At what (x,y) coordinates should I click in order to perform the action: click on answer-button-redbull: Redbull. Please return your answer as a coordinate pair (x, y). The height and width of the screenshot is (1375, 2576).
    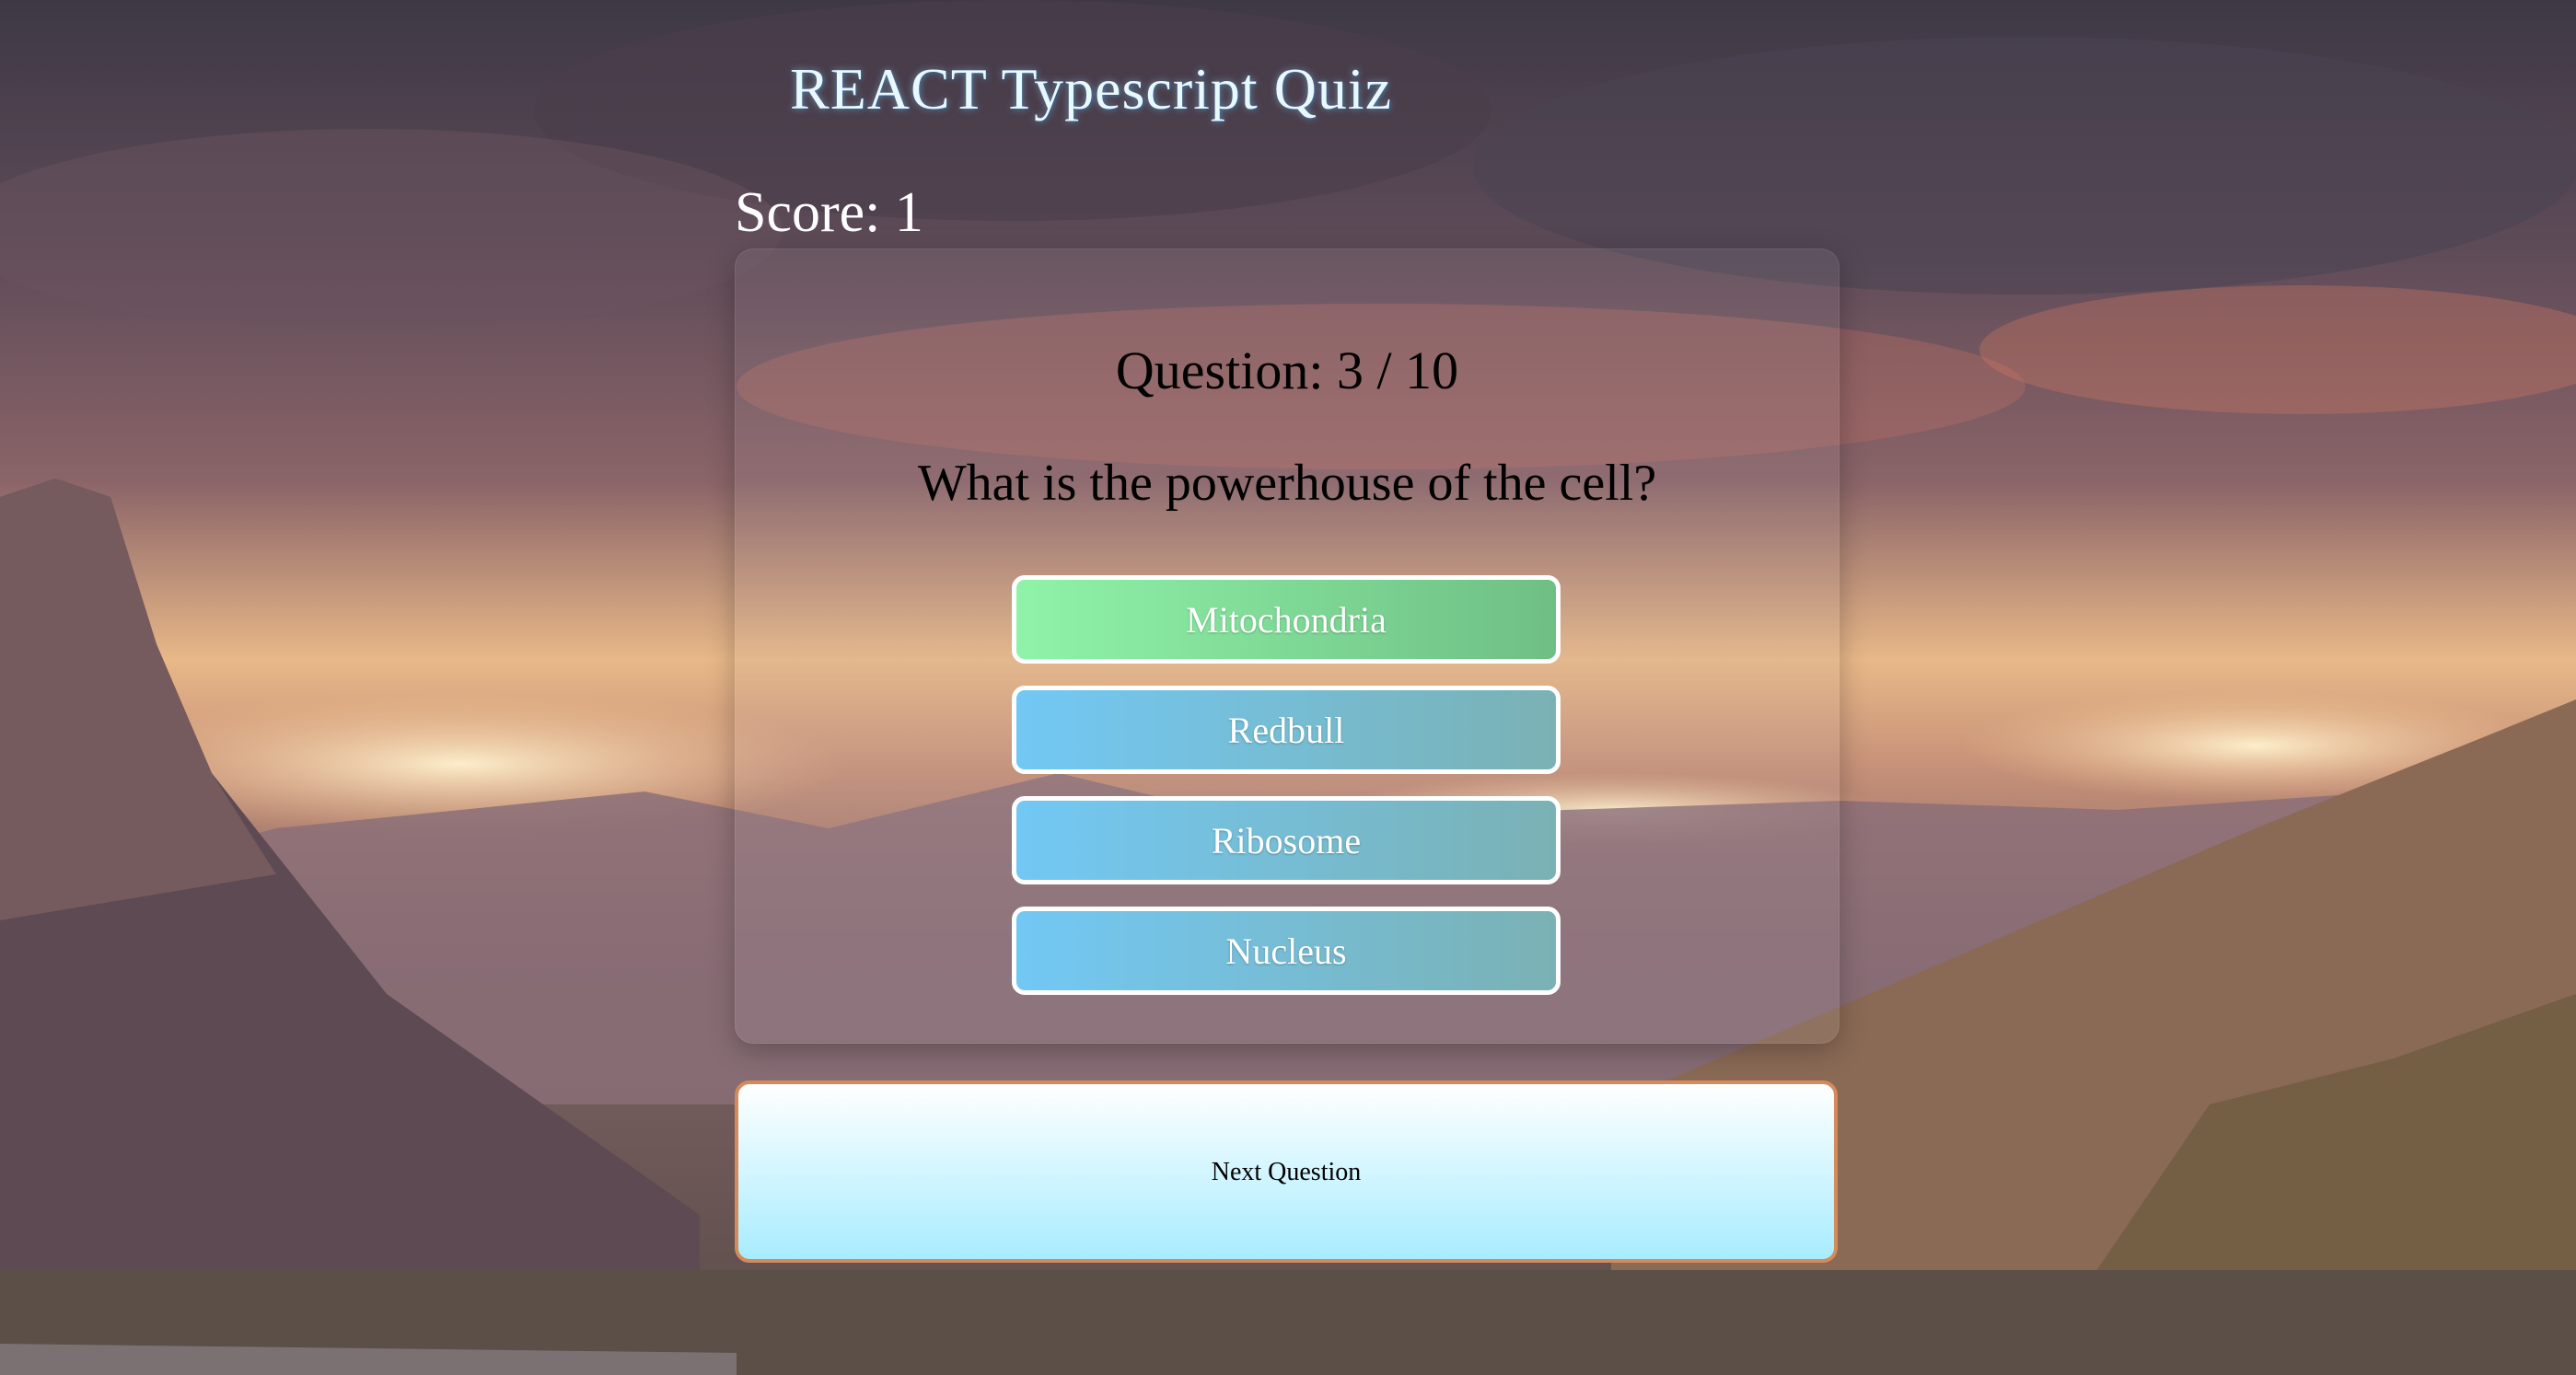
    Looking at the image, I should click on (1286, 730).